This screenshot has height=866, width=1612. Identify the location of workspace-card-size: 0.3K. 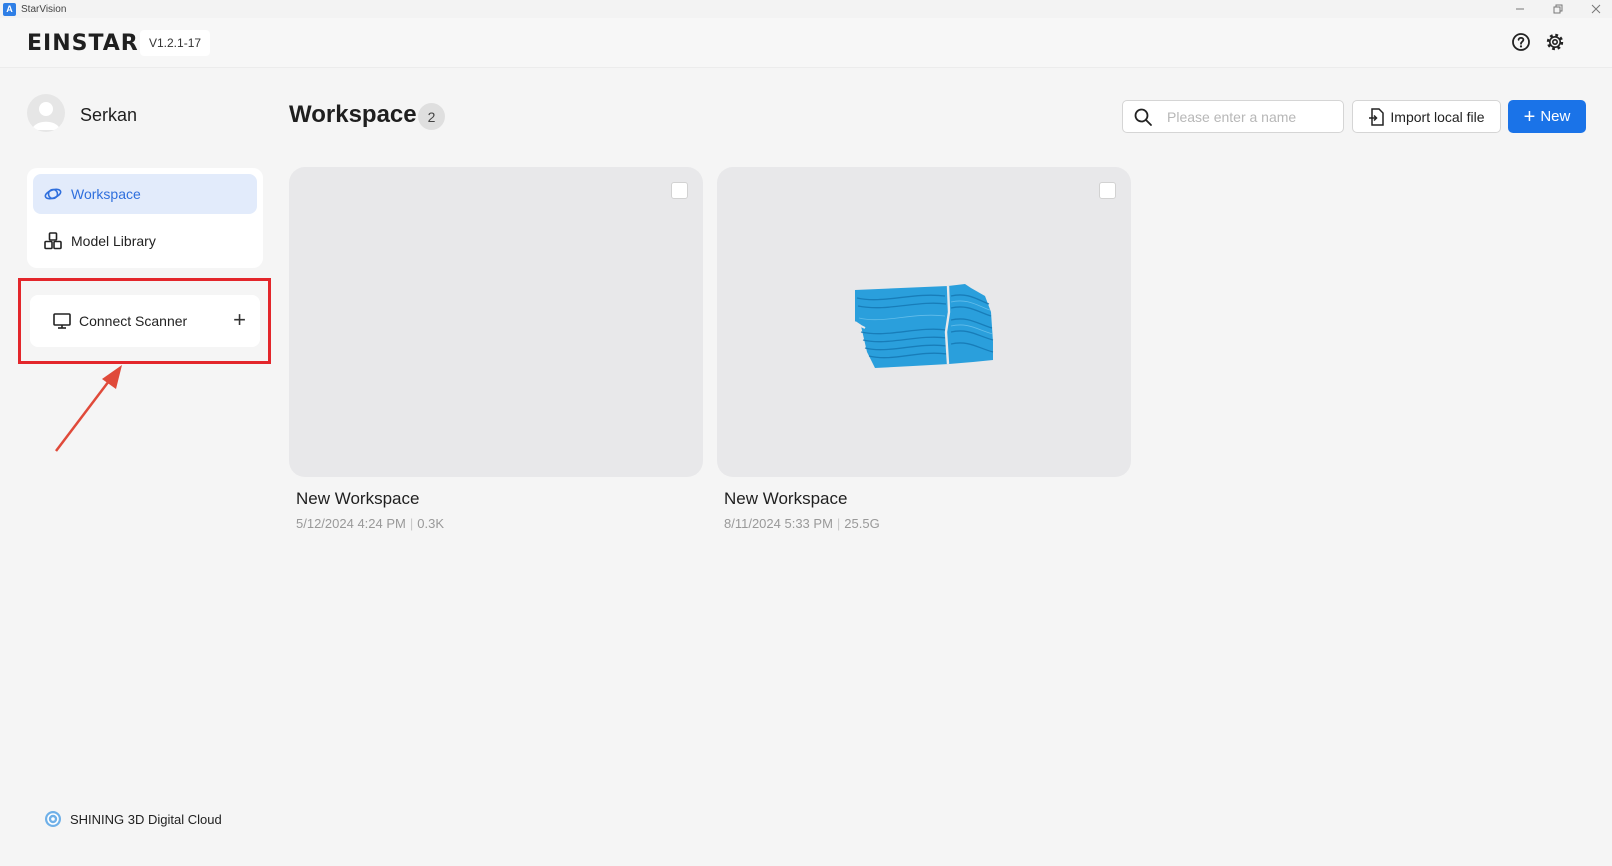
(430, 523).